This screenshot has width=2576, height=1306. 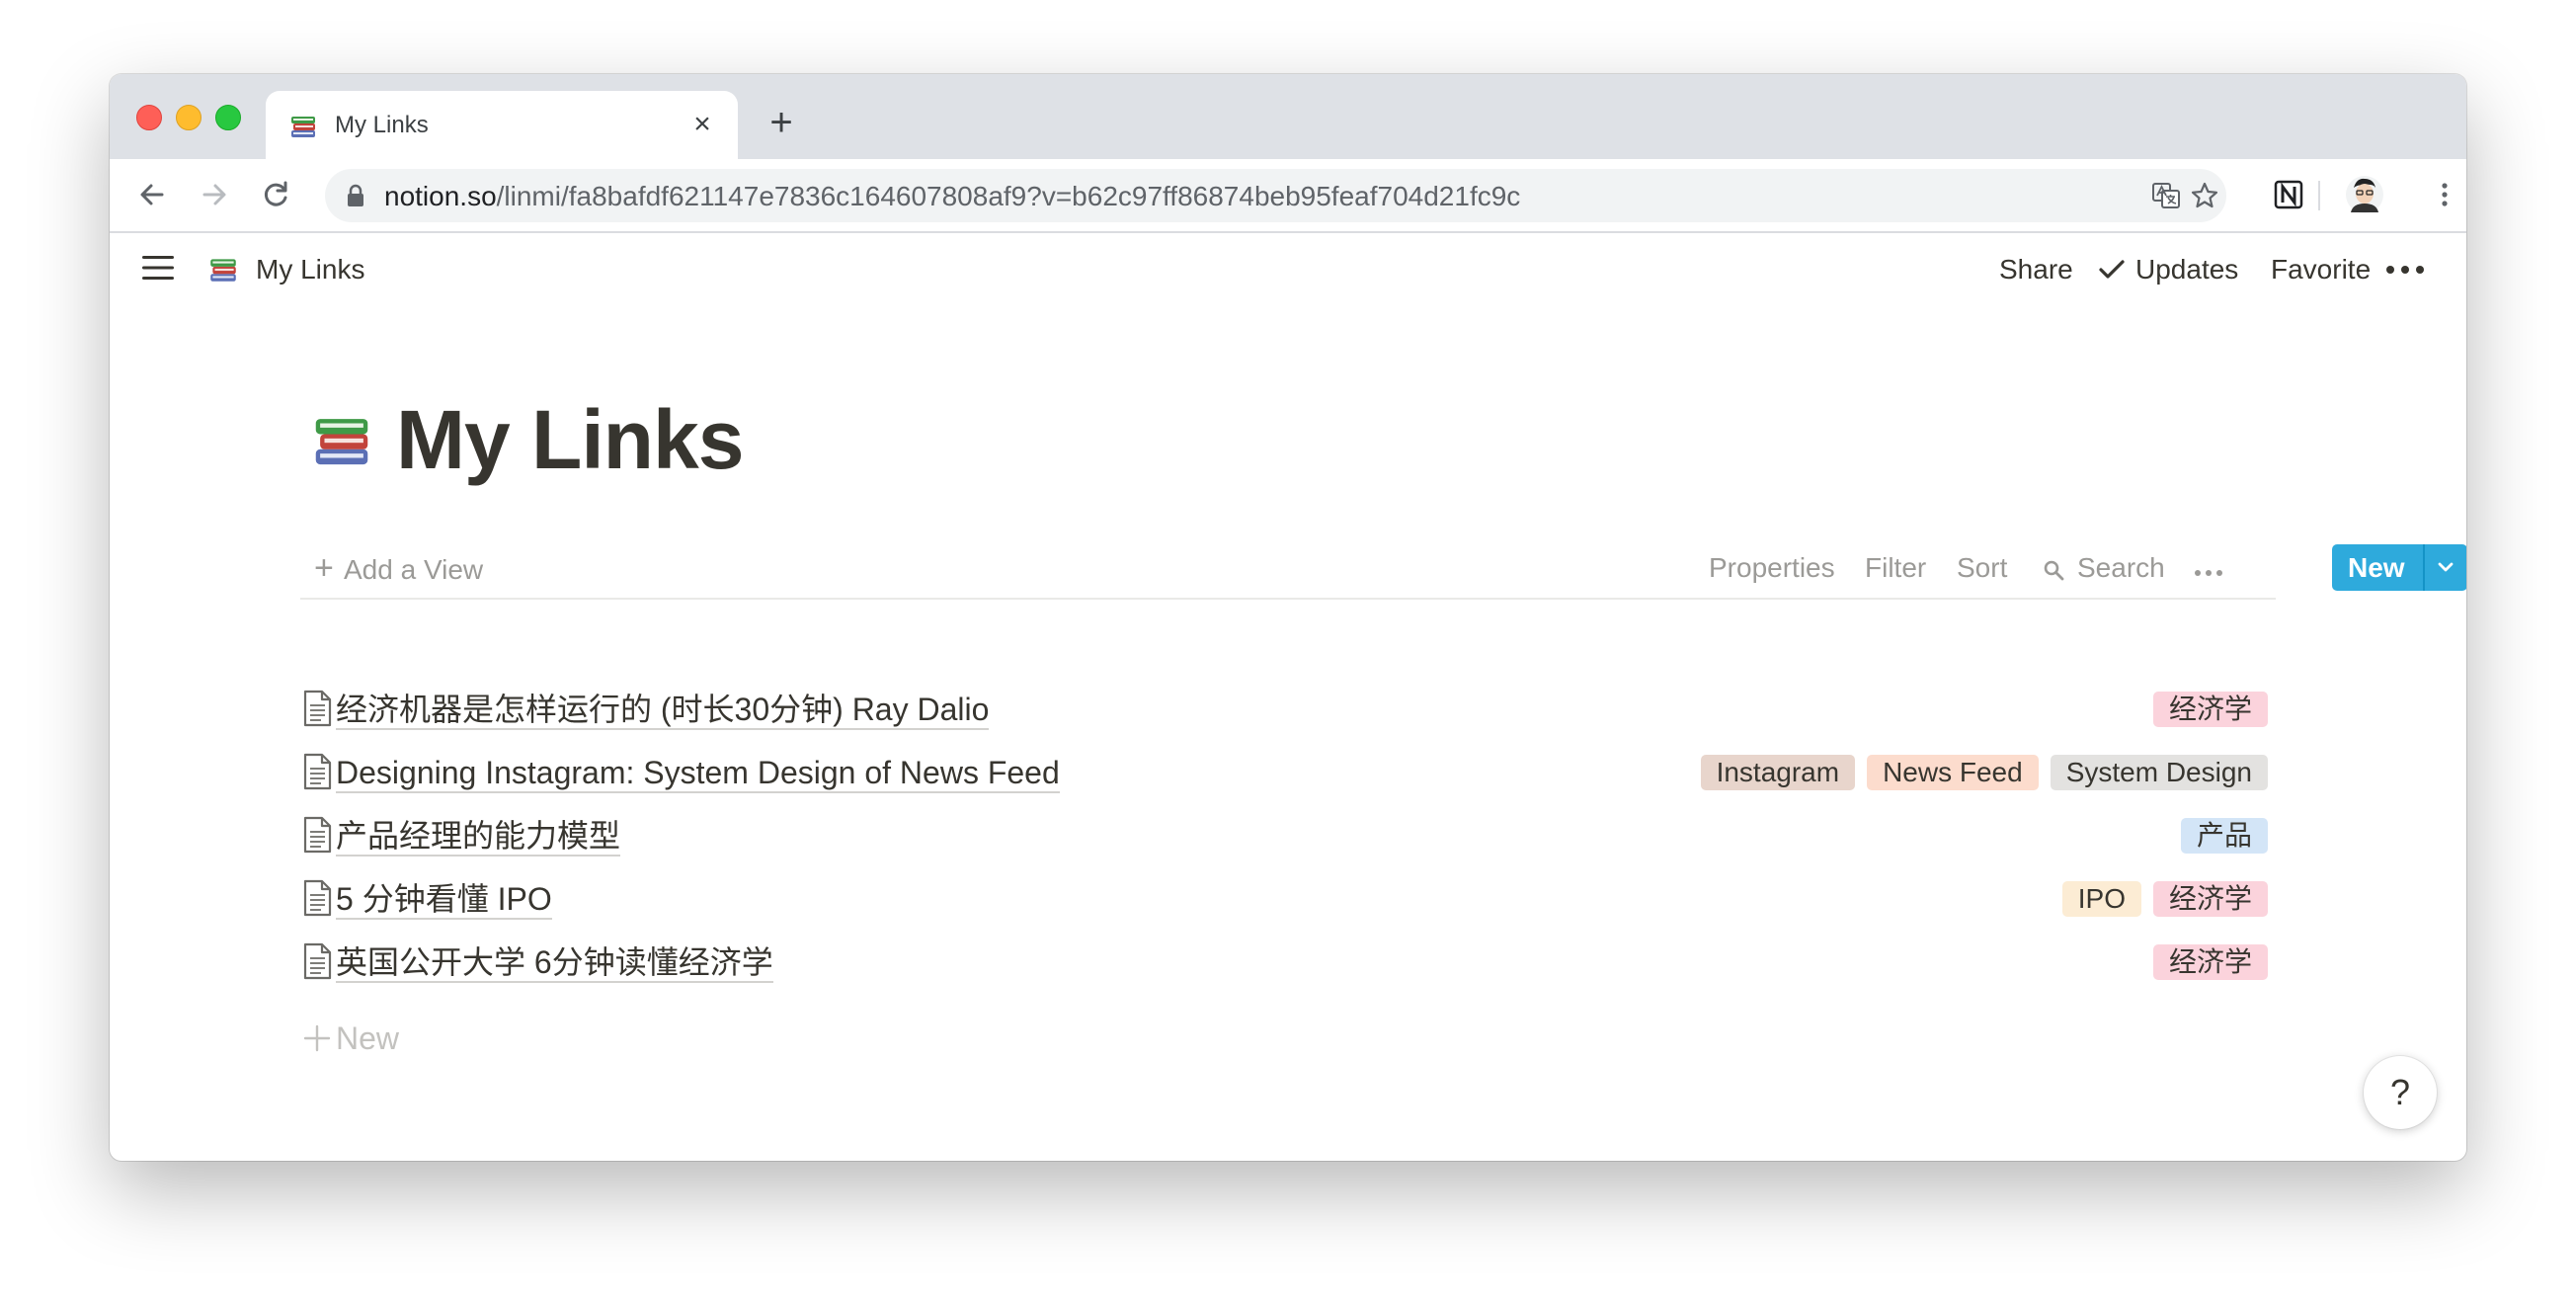 I want to click on page-title: My Links, so click(x=570, y=440).